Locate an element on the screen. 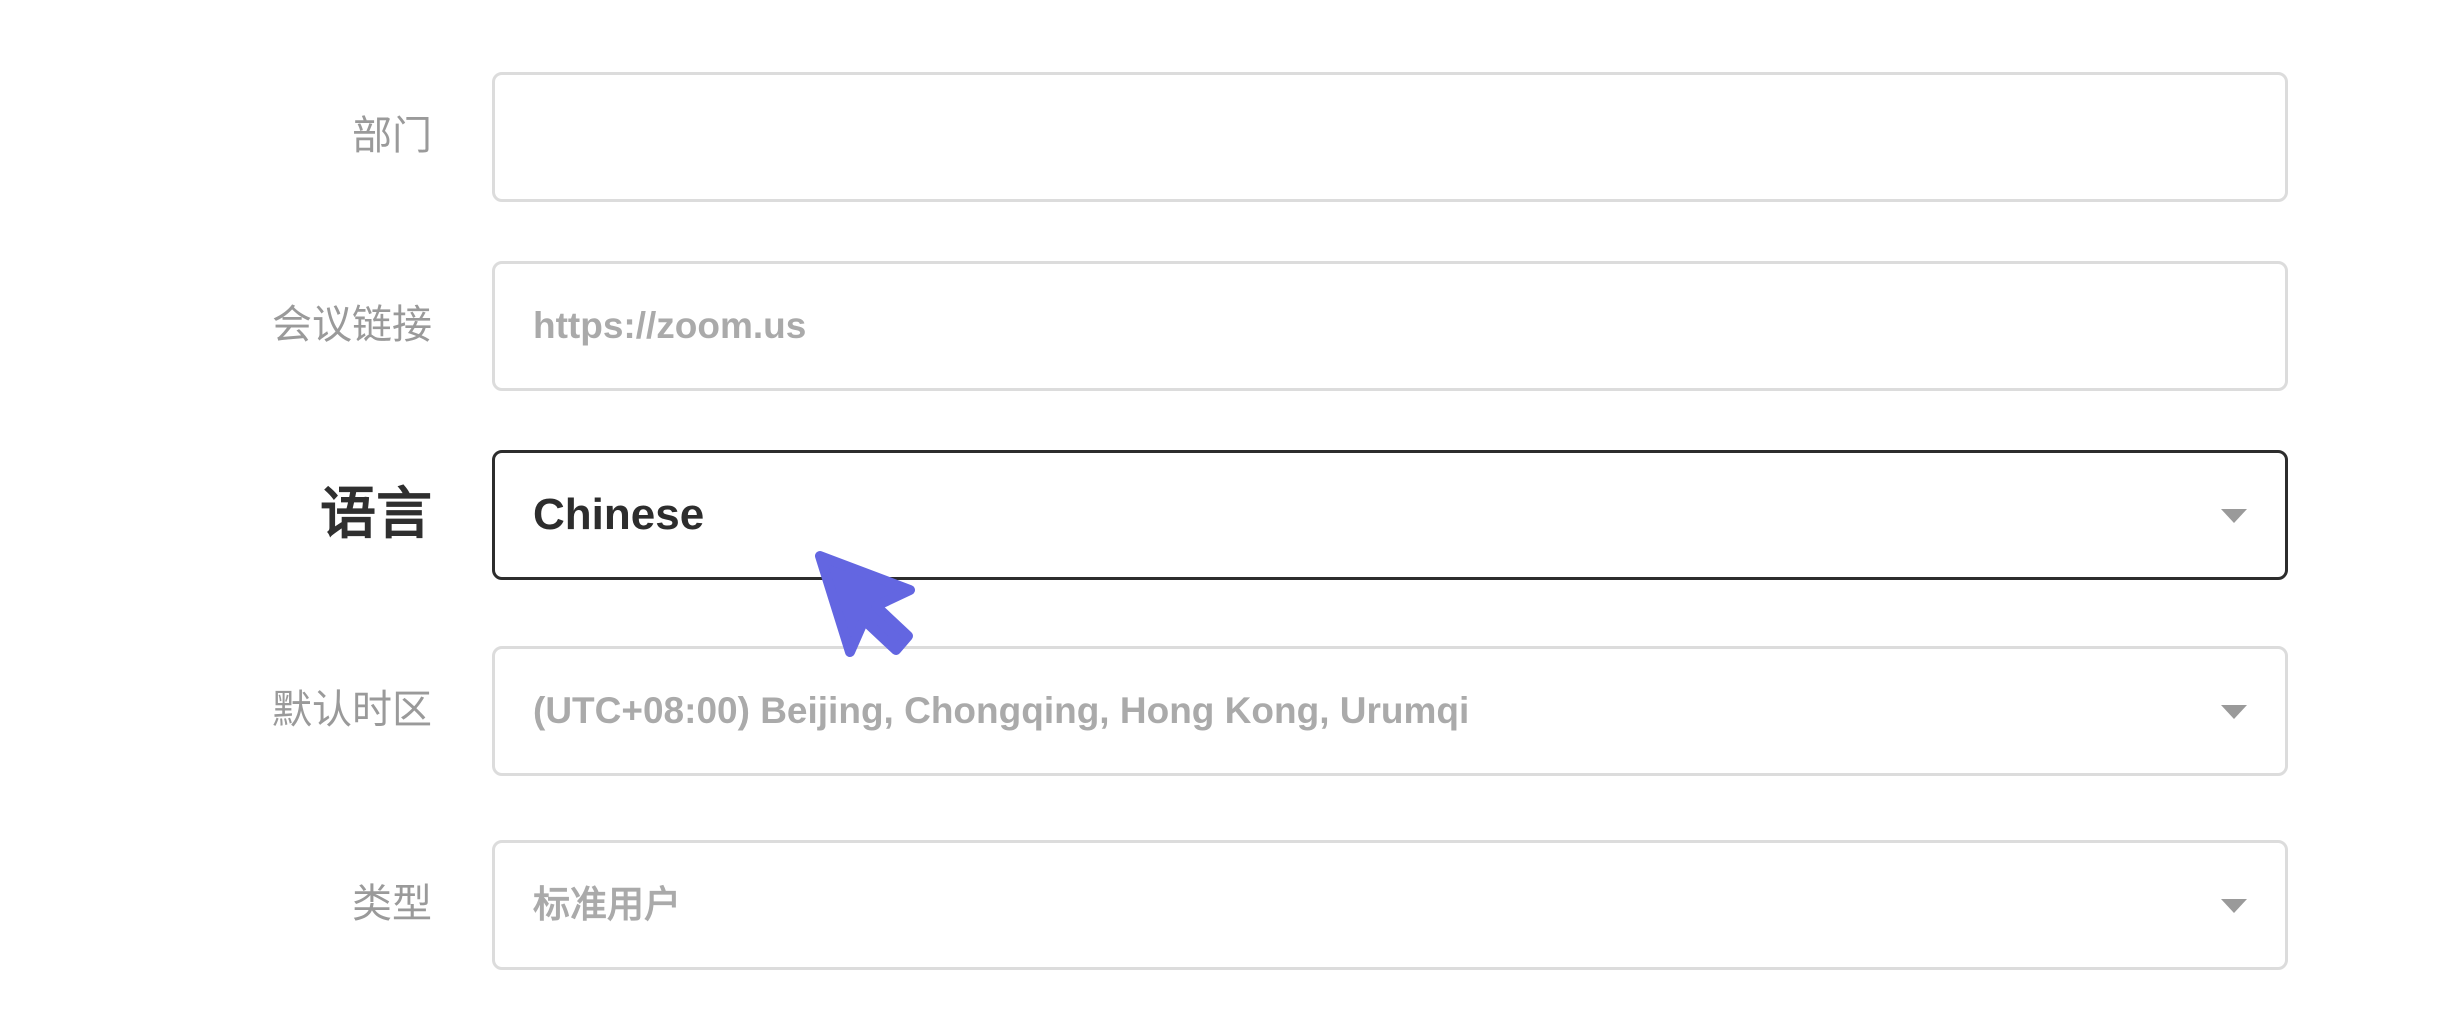 Image resolution: width=2438 pixels, height=1036 pixels. timezone-label: 默认时区 is located at coordinates (352, 710).